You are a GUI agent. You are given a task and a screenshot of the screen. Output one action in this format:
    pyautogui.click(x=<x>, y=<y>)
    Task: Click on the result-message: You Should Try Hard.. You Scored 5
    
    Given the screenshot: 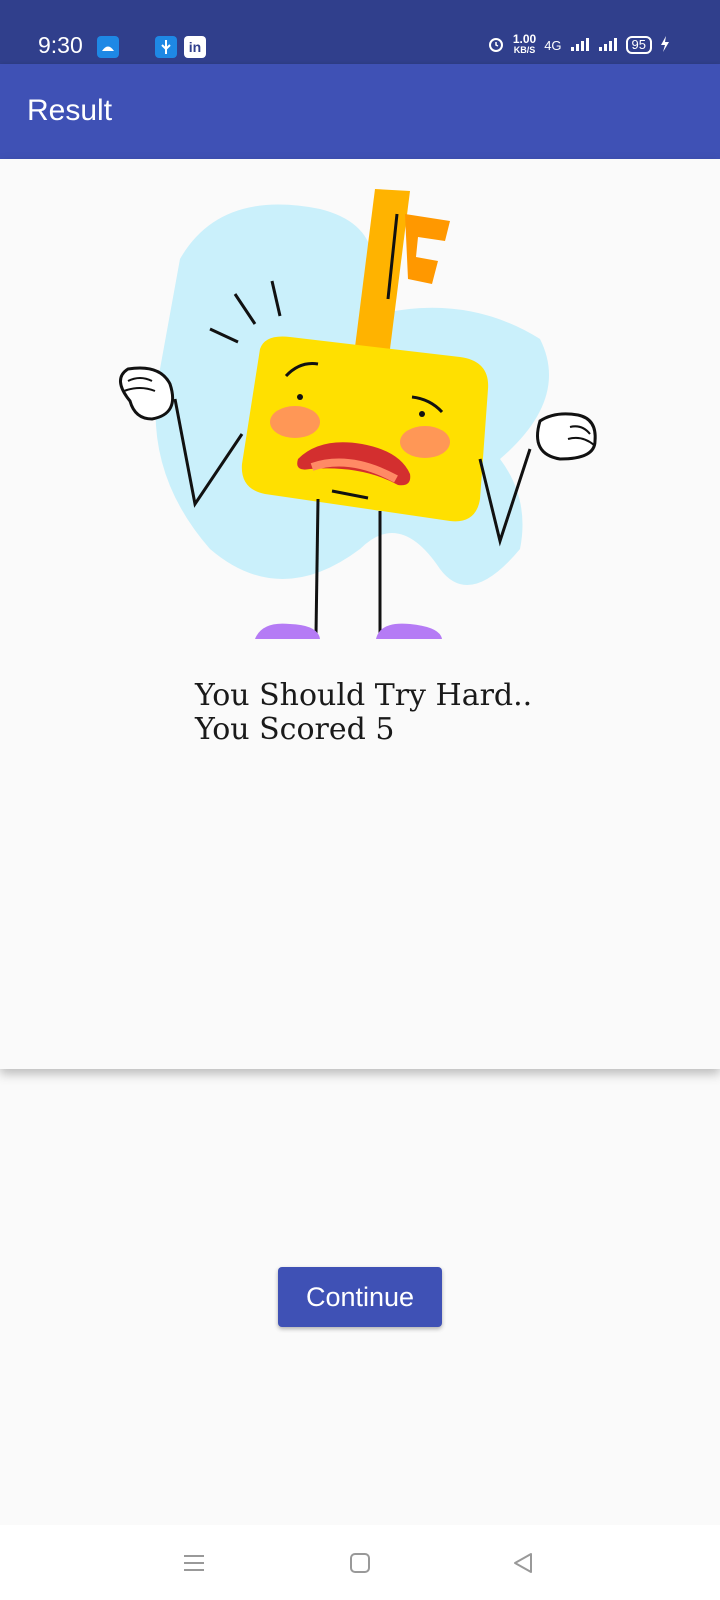 What is the action you would take?
    pyautogui.click(x=363, y=713)
    